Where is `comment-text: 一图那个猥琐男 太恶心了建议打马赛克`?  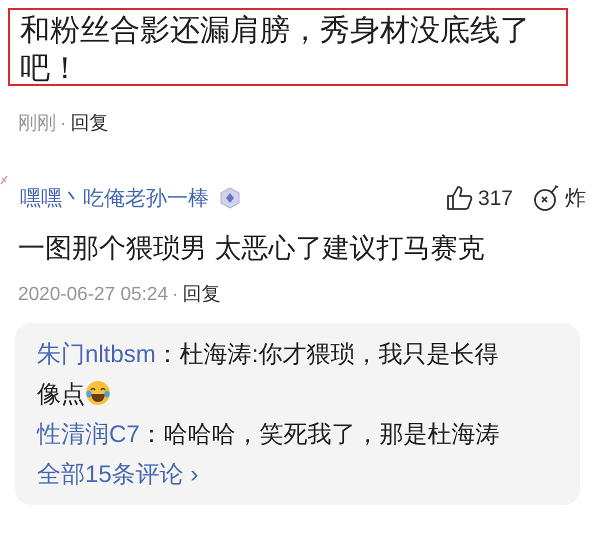 comment-text: 一图那个猥琐男 太恶心了建议打马赛克 is located at coordinates (252, 248).